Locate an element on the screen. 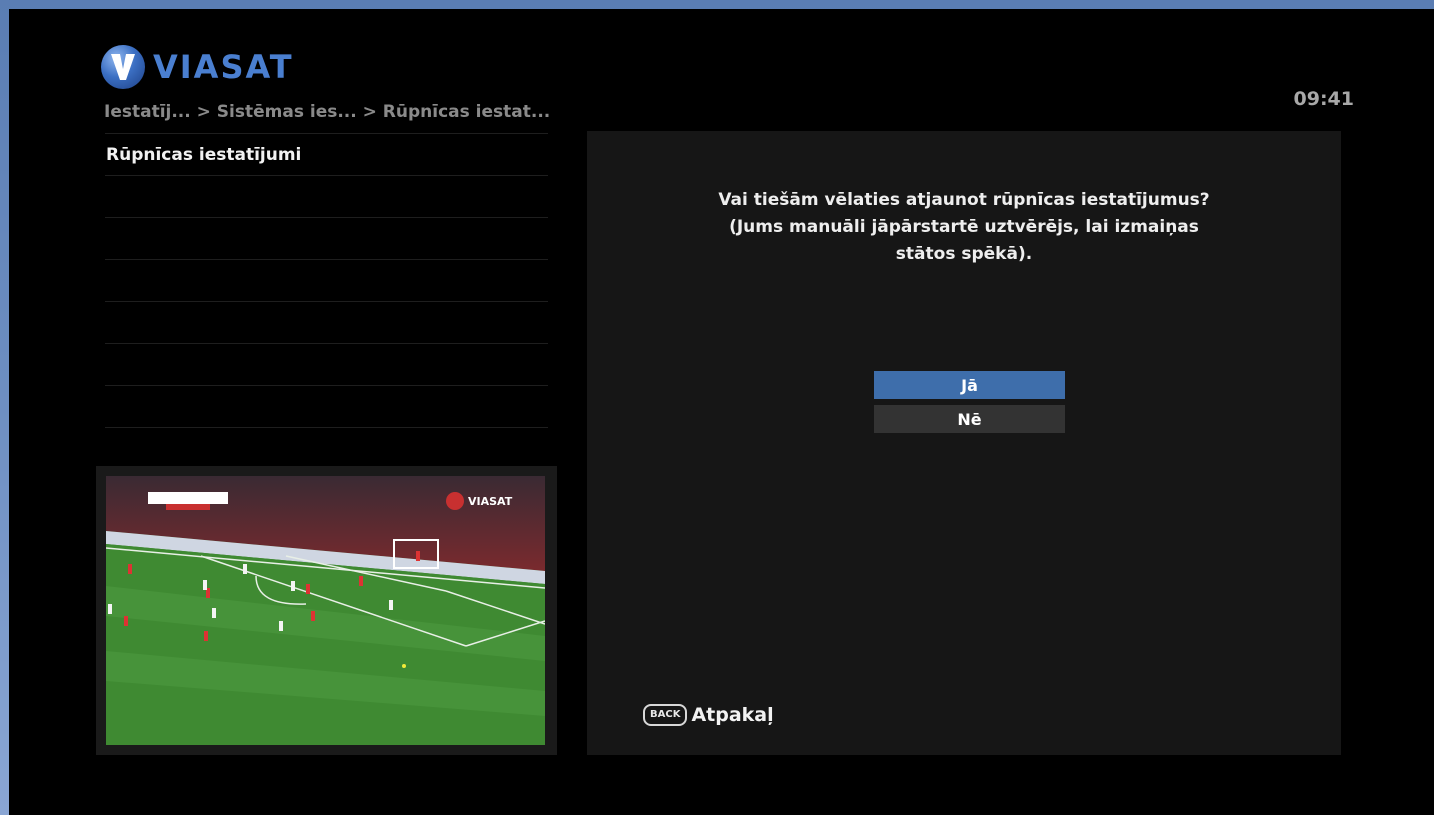 This screenshot has height=815, width=1434. viasat-logo: VIASAT is located at coordinates (197, 67).